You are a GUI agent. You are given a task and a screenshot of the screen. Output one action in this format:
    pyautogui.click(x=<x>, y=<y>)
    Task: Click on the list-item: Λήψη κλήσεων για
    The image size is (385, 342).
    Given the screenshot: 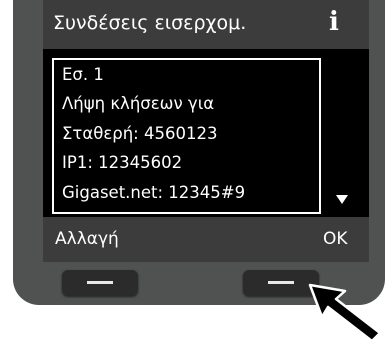 What is the action you would take?
    pyautogui.click(x=138, y=103)
    